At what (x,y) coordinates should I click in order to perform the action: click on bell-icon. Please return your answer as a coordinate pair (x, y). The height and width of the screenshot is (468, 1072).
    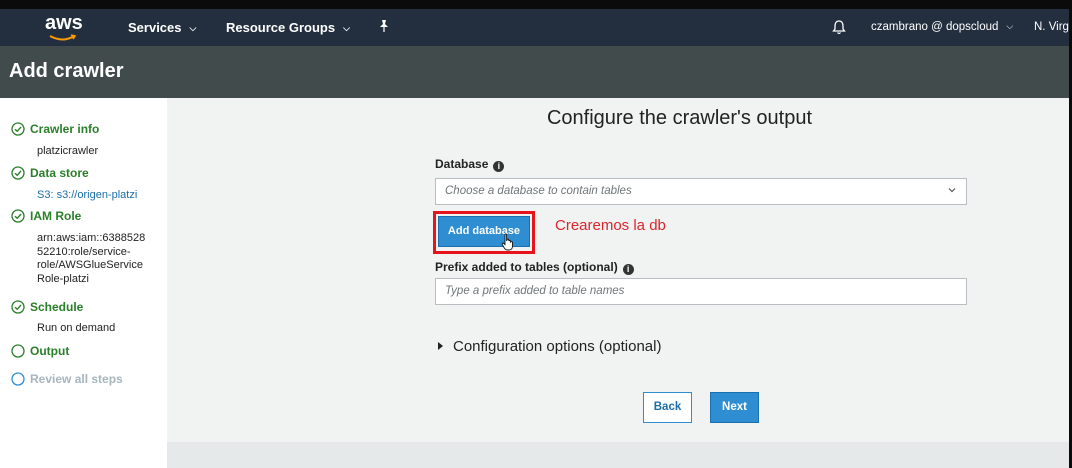
    Looking at the image, I should click on (839, 27).